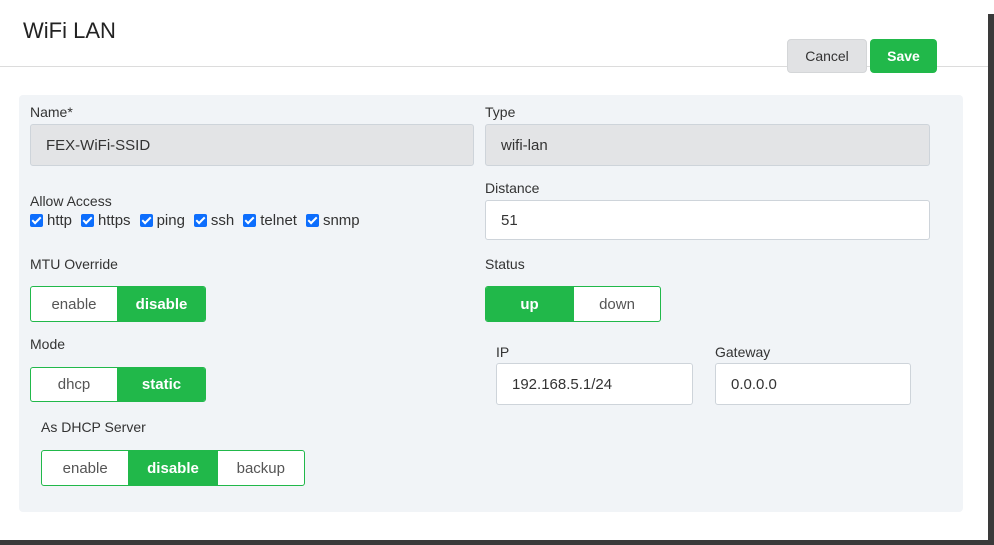 This screenshot has width=994, height=545. What do you see at coordinates (93, 427) in the screenshot?
I see `dhcp-server-label: As DHCP Server` at bounding box center [93, 427].